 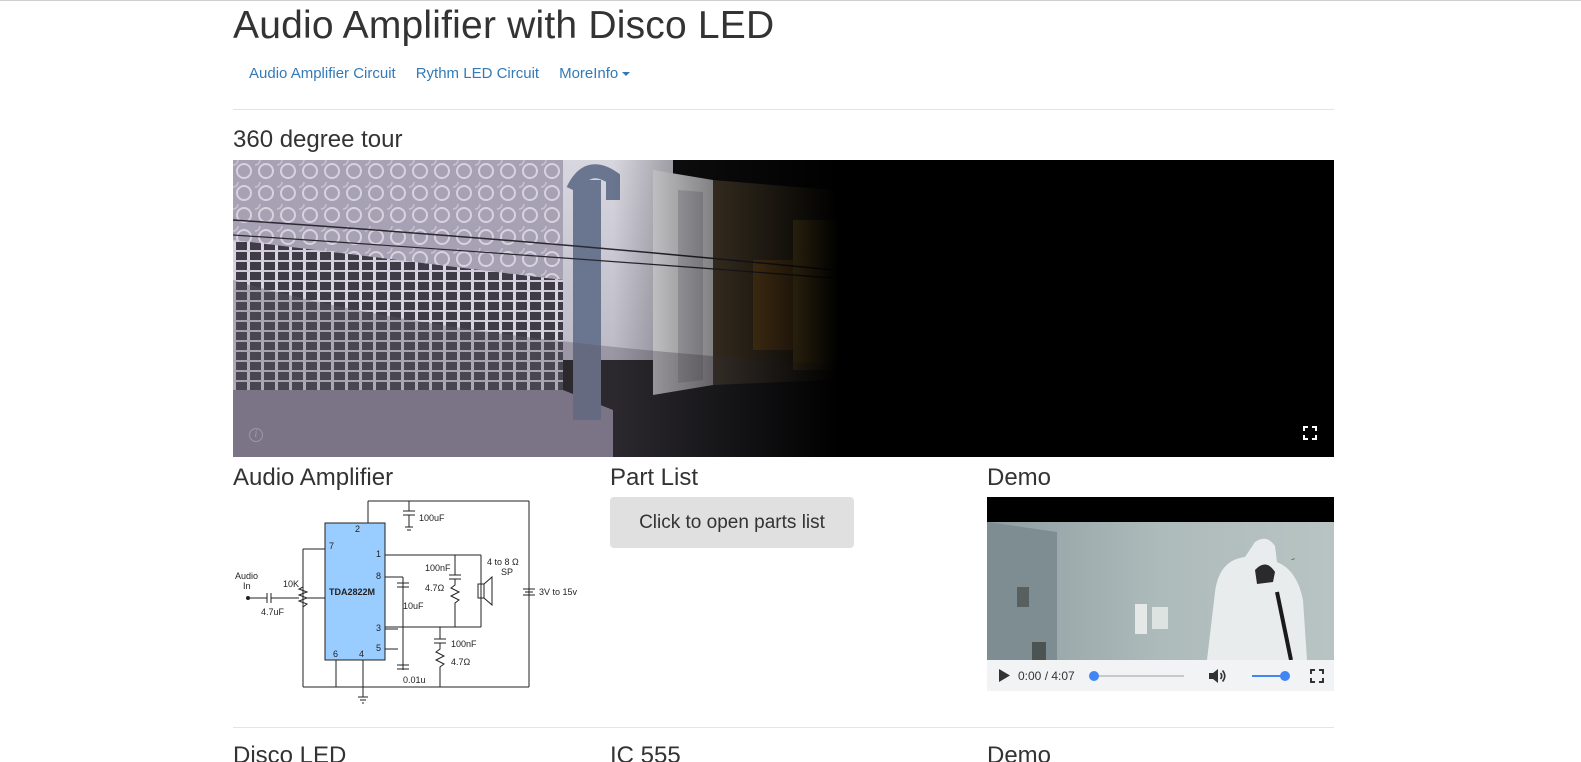 I want to click on open-parts-list-button: Click to open parts list, so click(x=732, y=522).